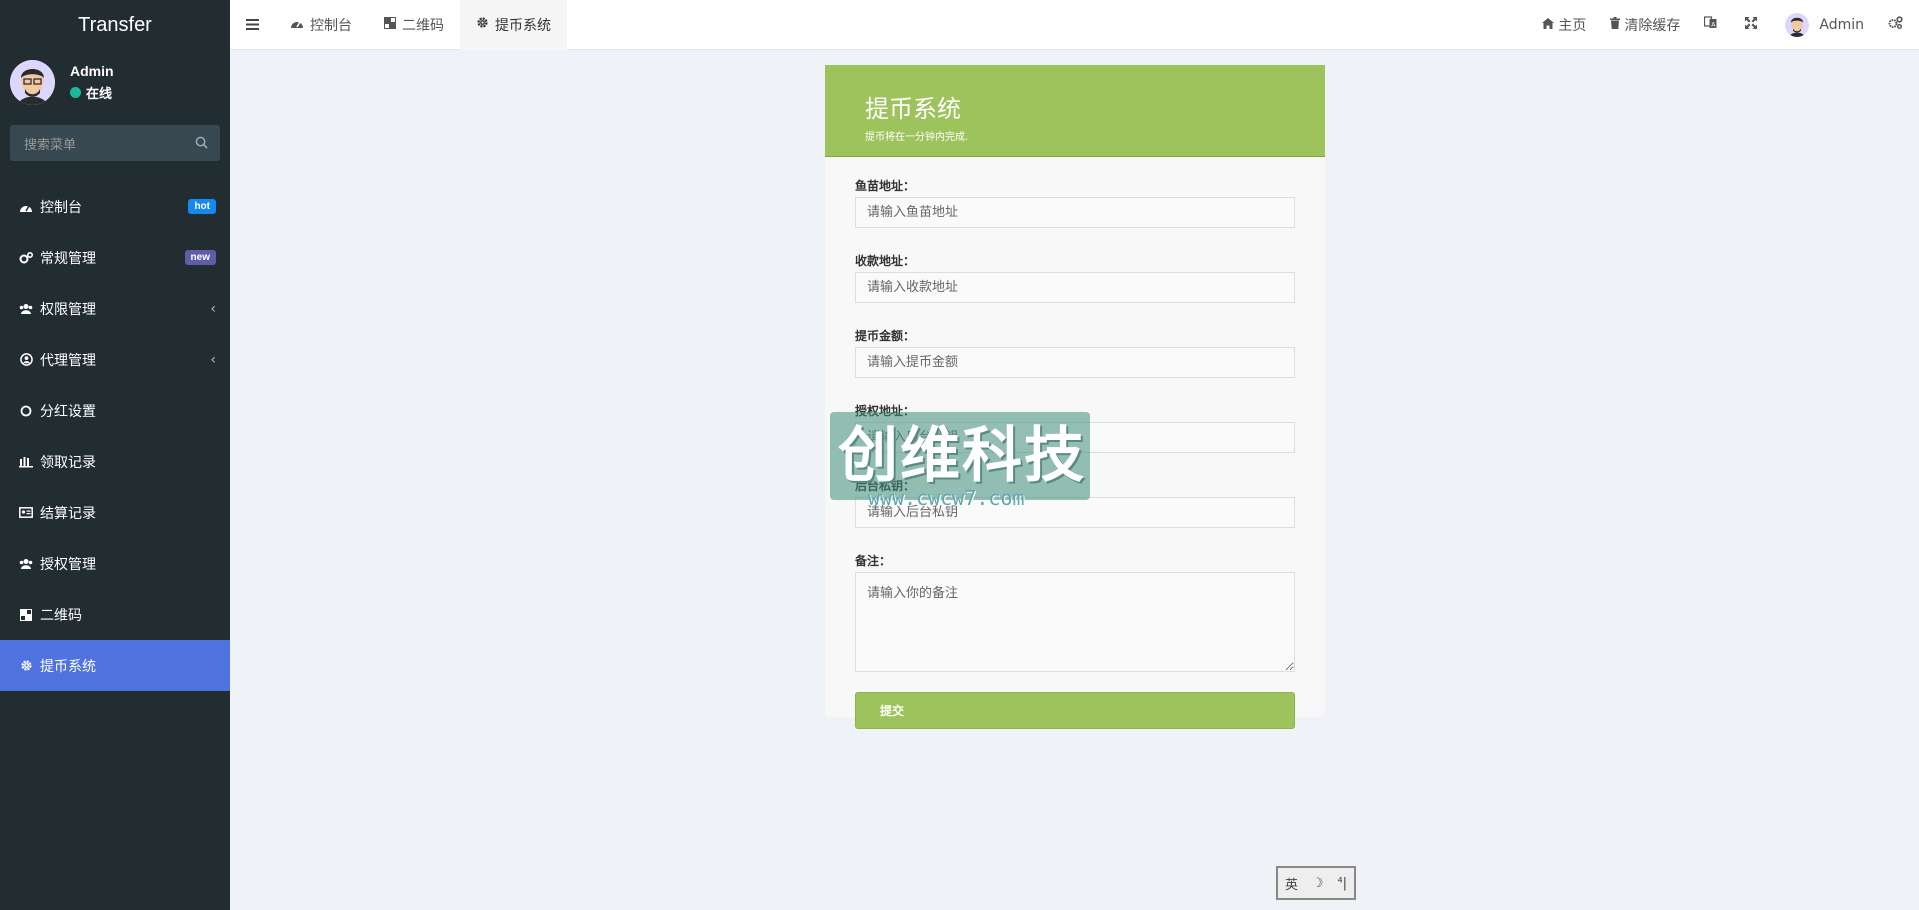 This screenshot has width=1919, height=910. I want to click on fish-address-input, so click(1075, 212).